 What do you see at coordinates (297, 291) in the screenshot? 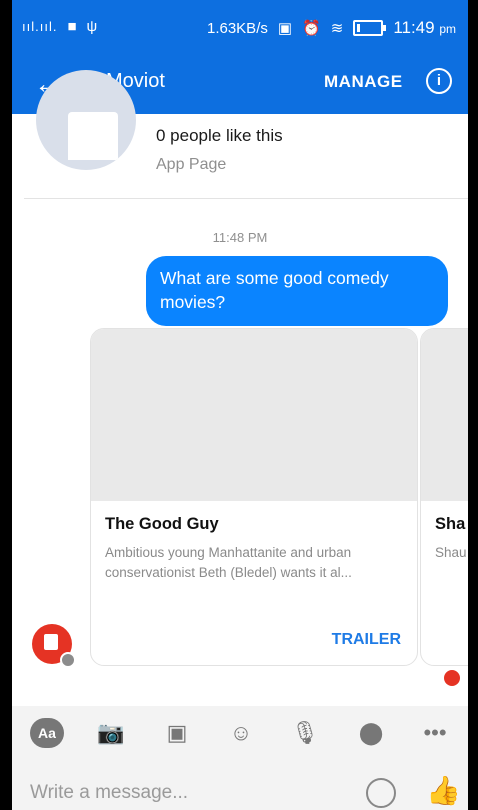
I see `user-message-bubble: What are some good comedy movies?` at bounding box center [297, 291].